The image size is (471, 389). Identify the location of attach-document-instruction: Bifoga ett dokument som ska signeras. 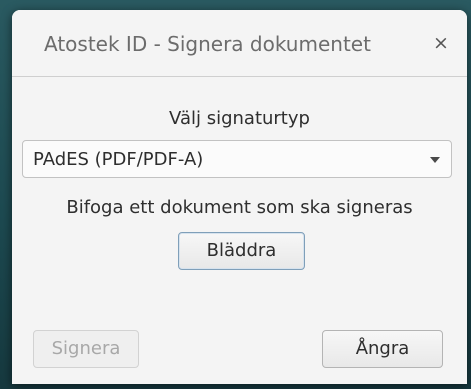
(239, 207).